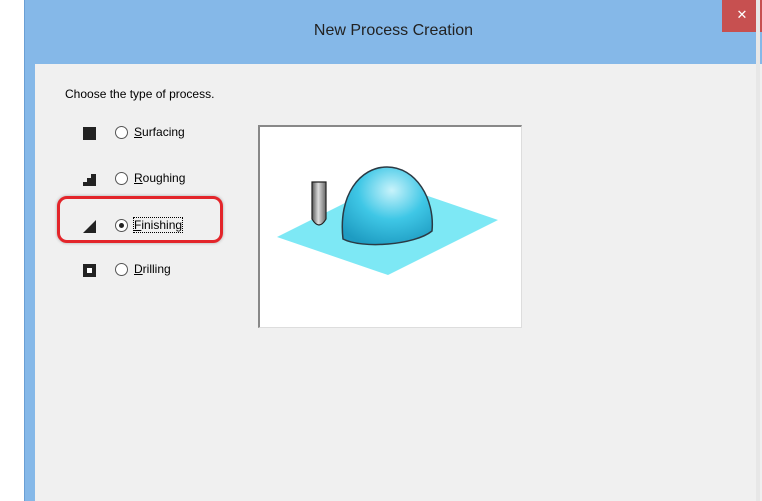 The height and width of the screenshot is (501, 762). Describe the element at coordinates (159, 132) in the screenshot. I see `surfacing-label: Surfacing` at that location.